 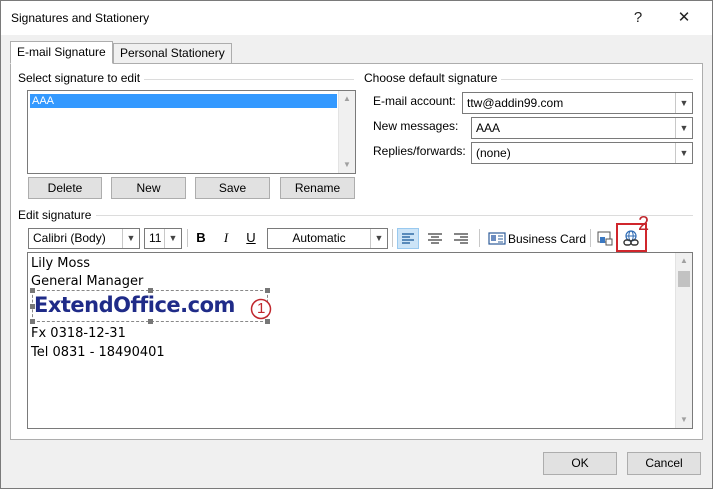 I want to click on default-signature-label: Choose default signature, so click(x=433, y=78).